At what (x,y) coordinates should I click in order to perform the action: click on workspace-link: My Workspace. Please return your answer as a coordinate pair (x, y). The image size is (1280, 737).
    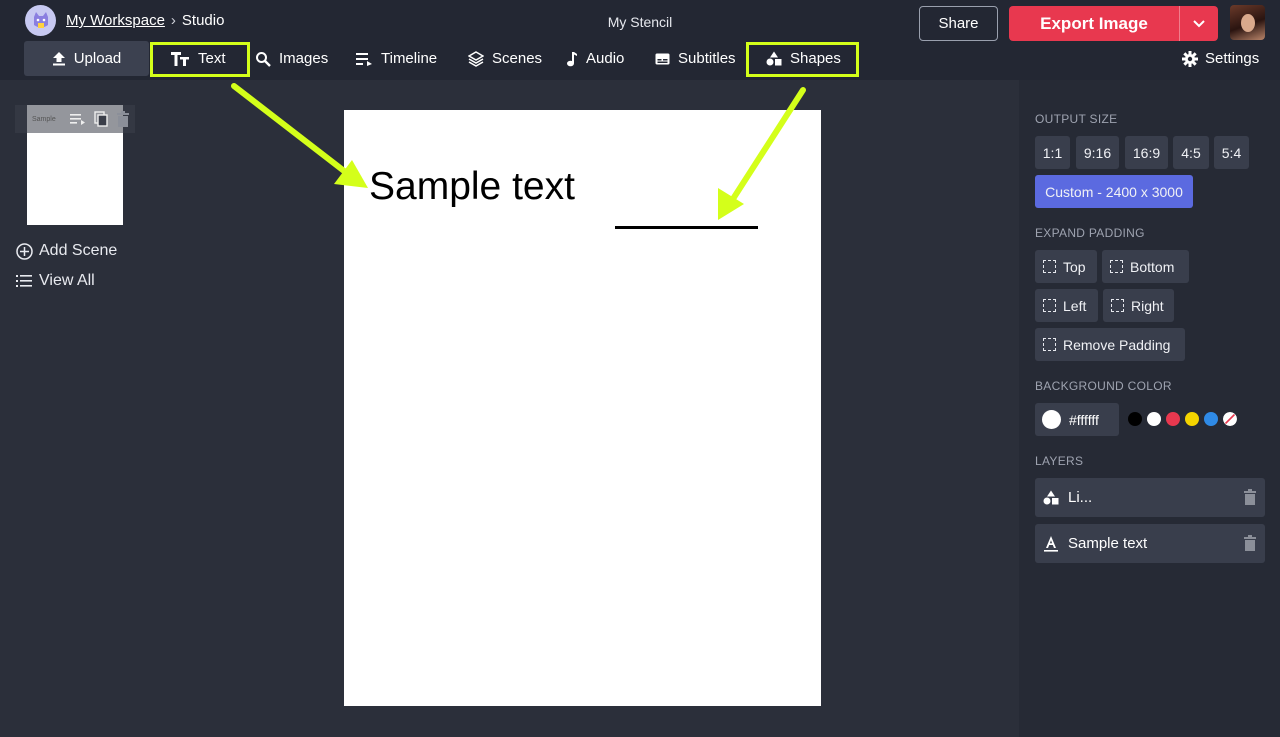
    Looking at the image, I should click on (115, 20).